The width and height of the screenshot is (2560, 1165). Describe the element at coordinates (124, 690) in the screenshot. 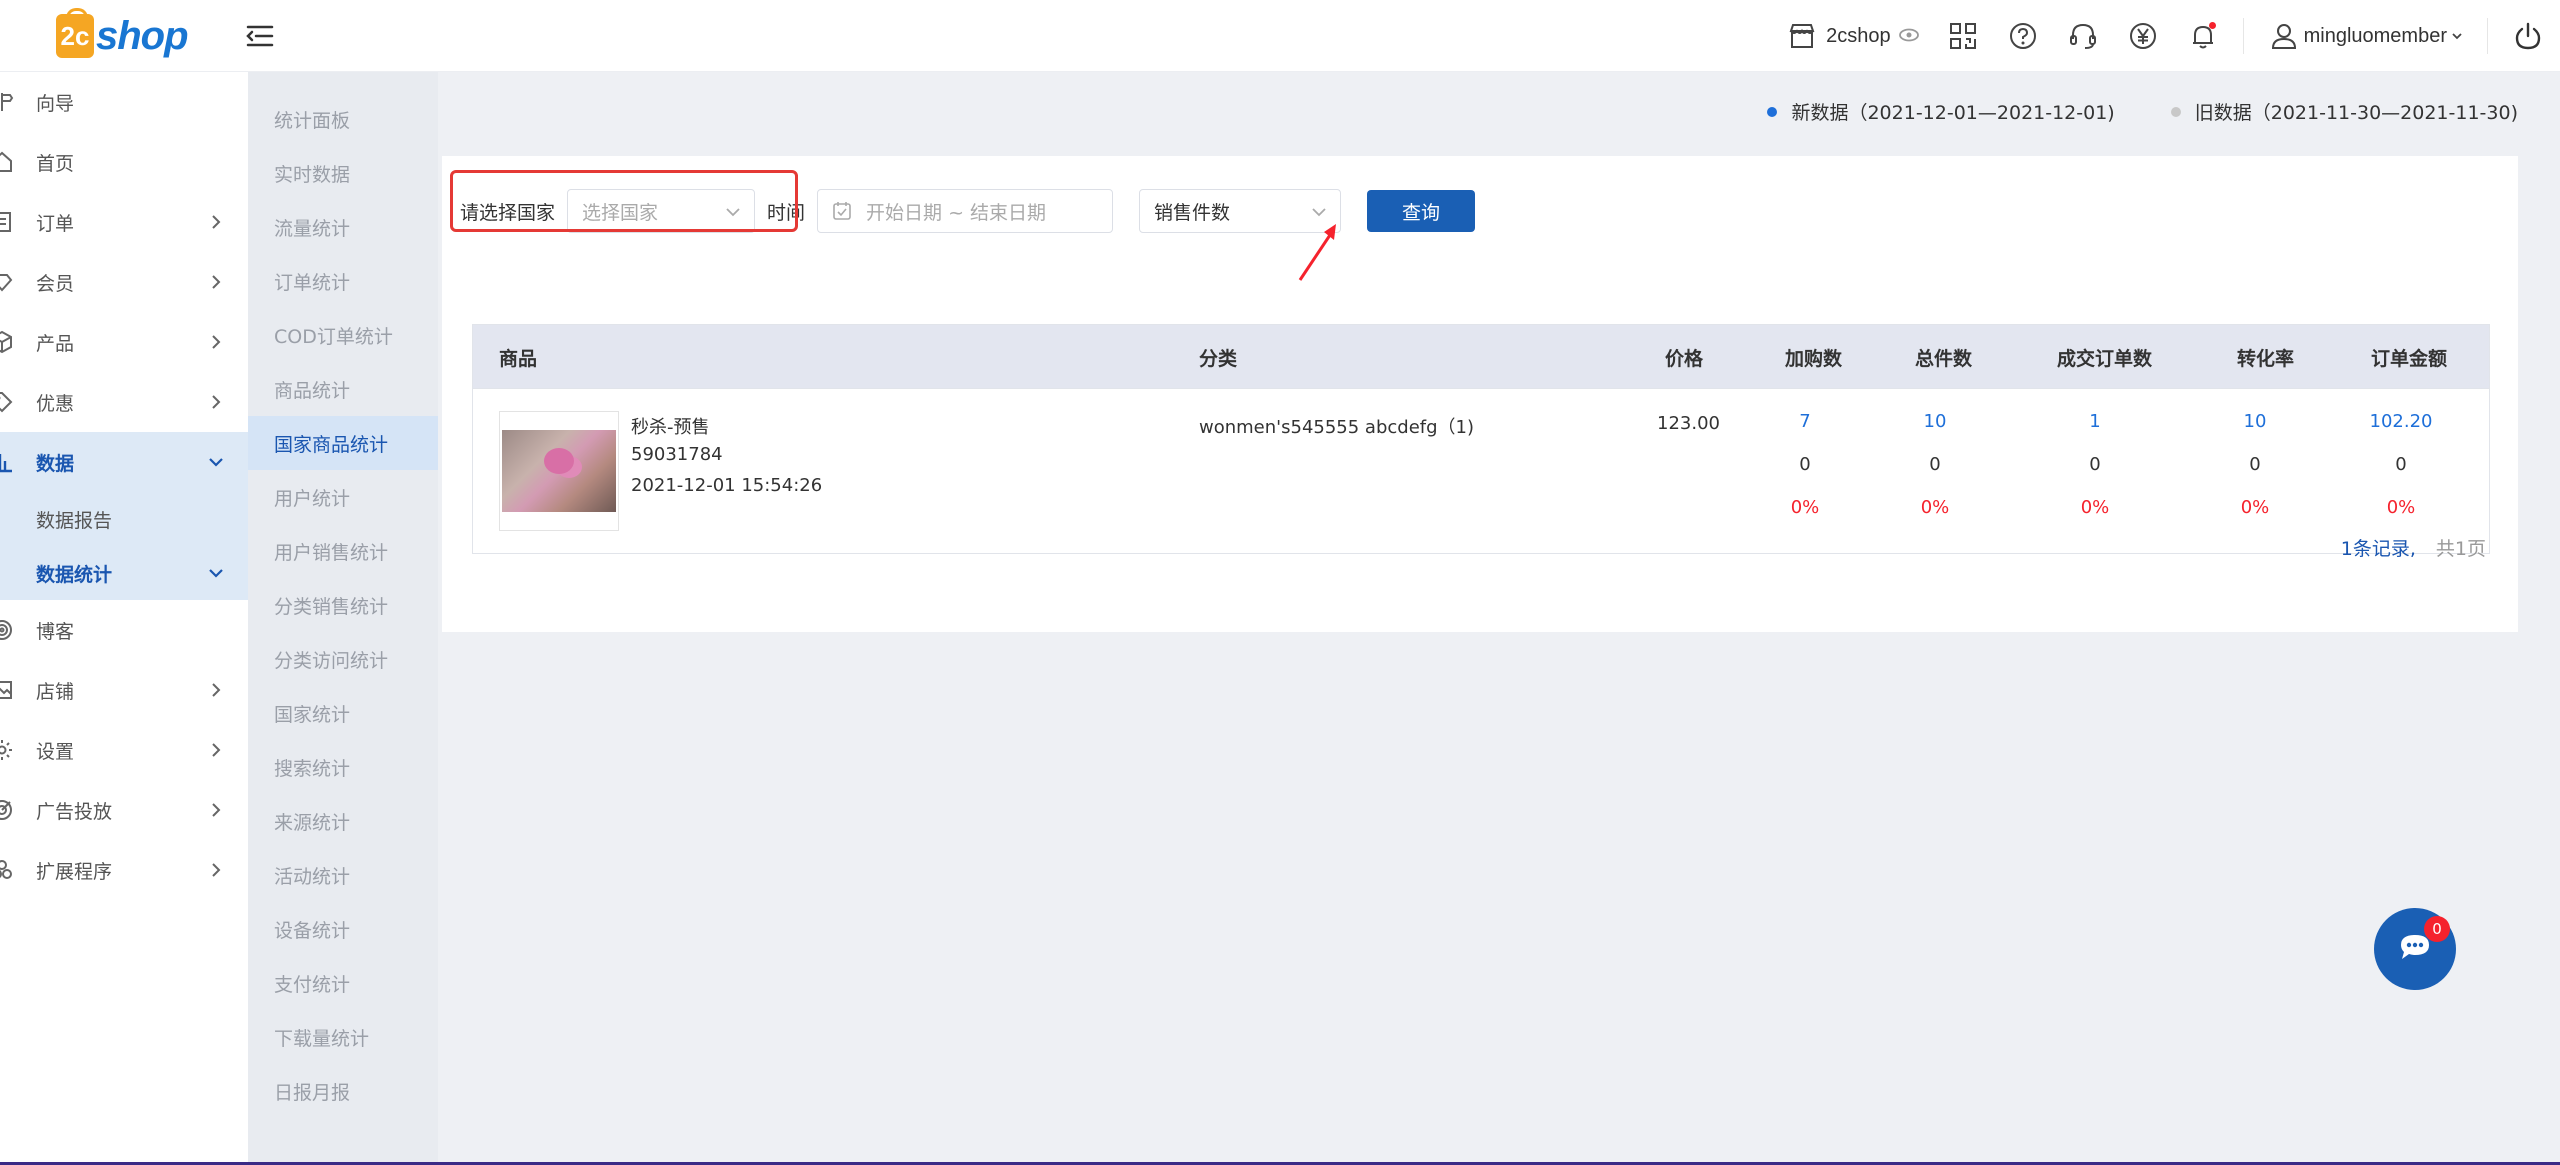

I see `sidebar-item-store: 店铺` at that location.